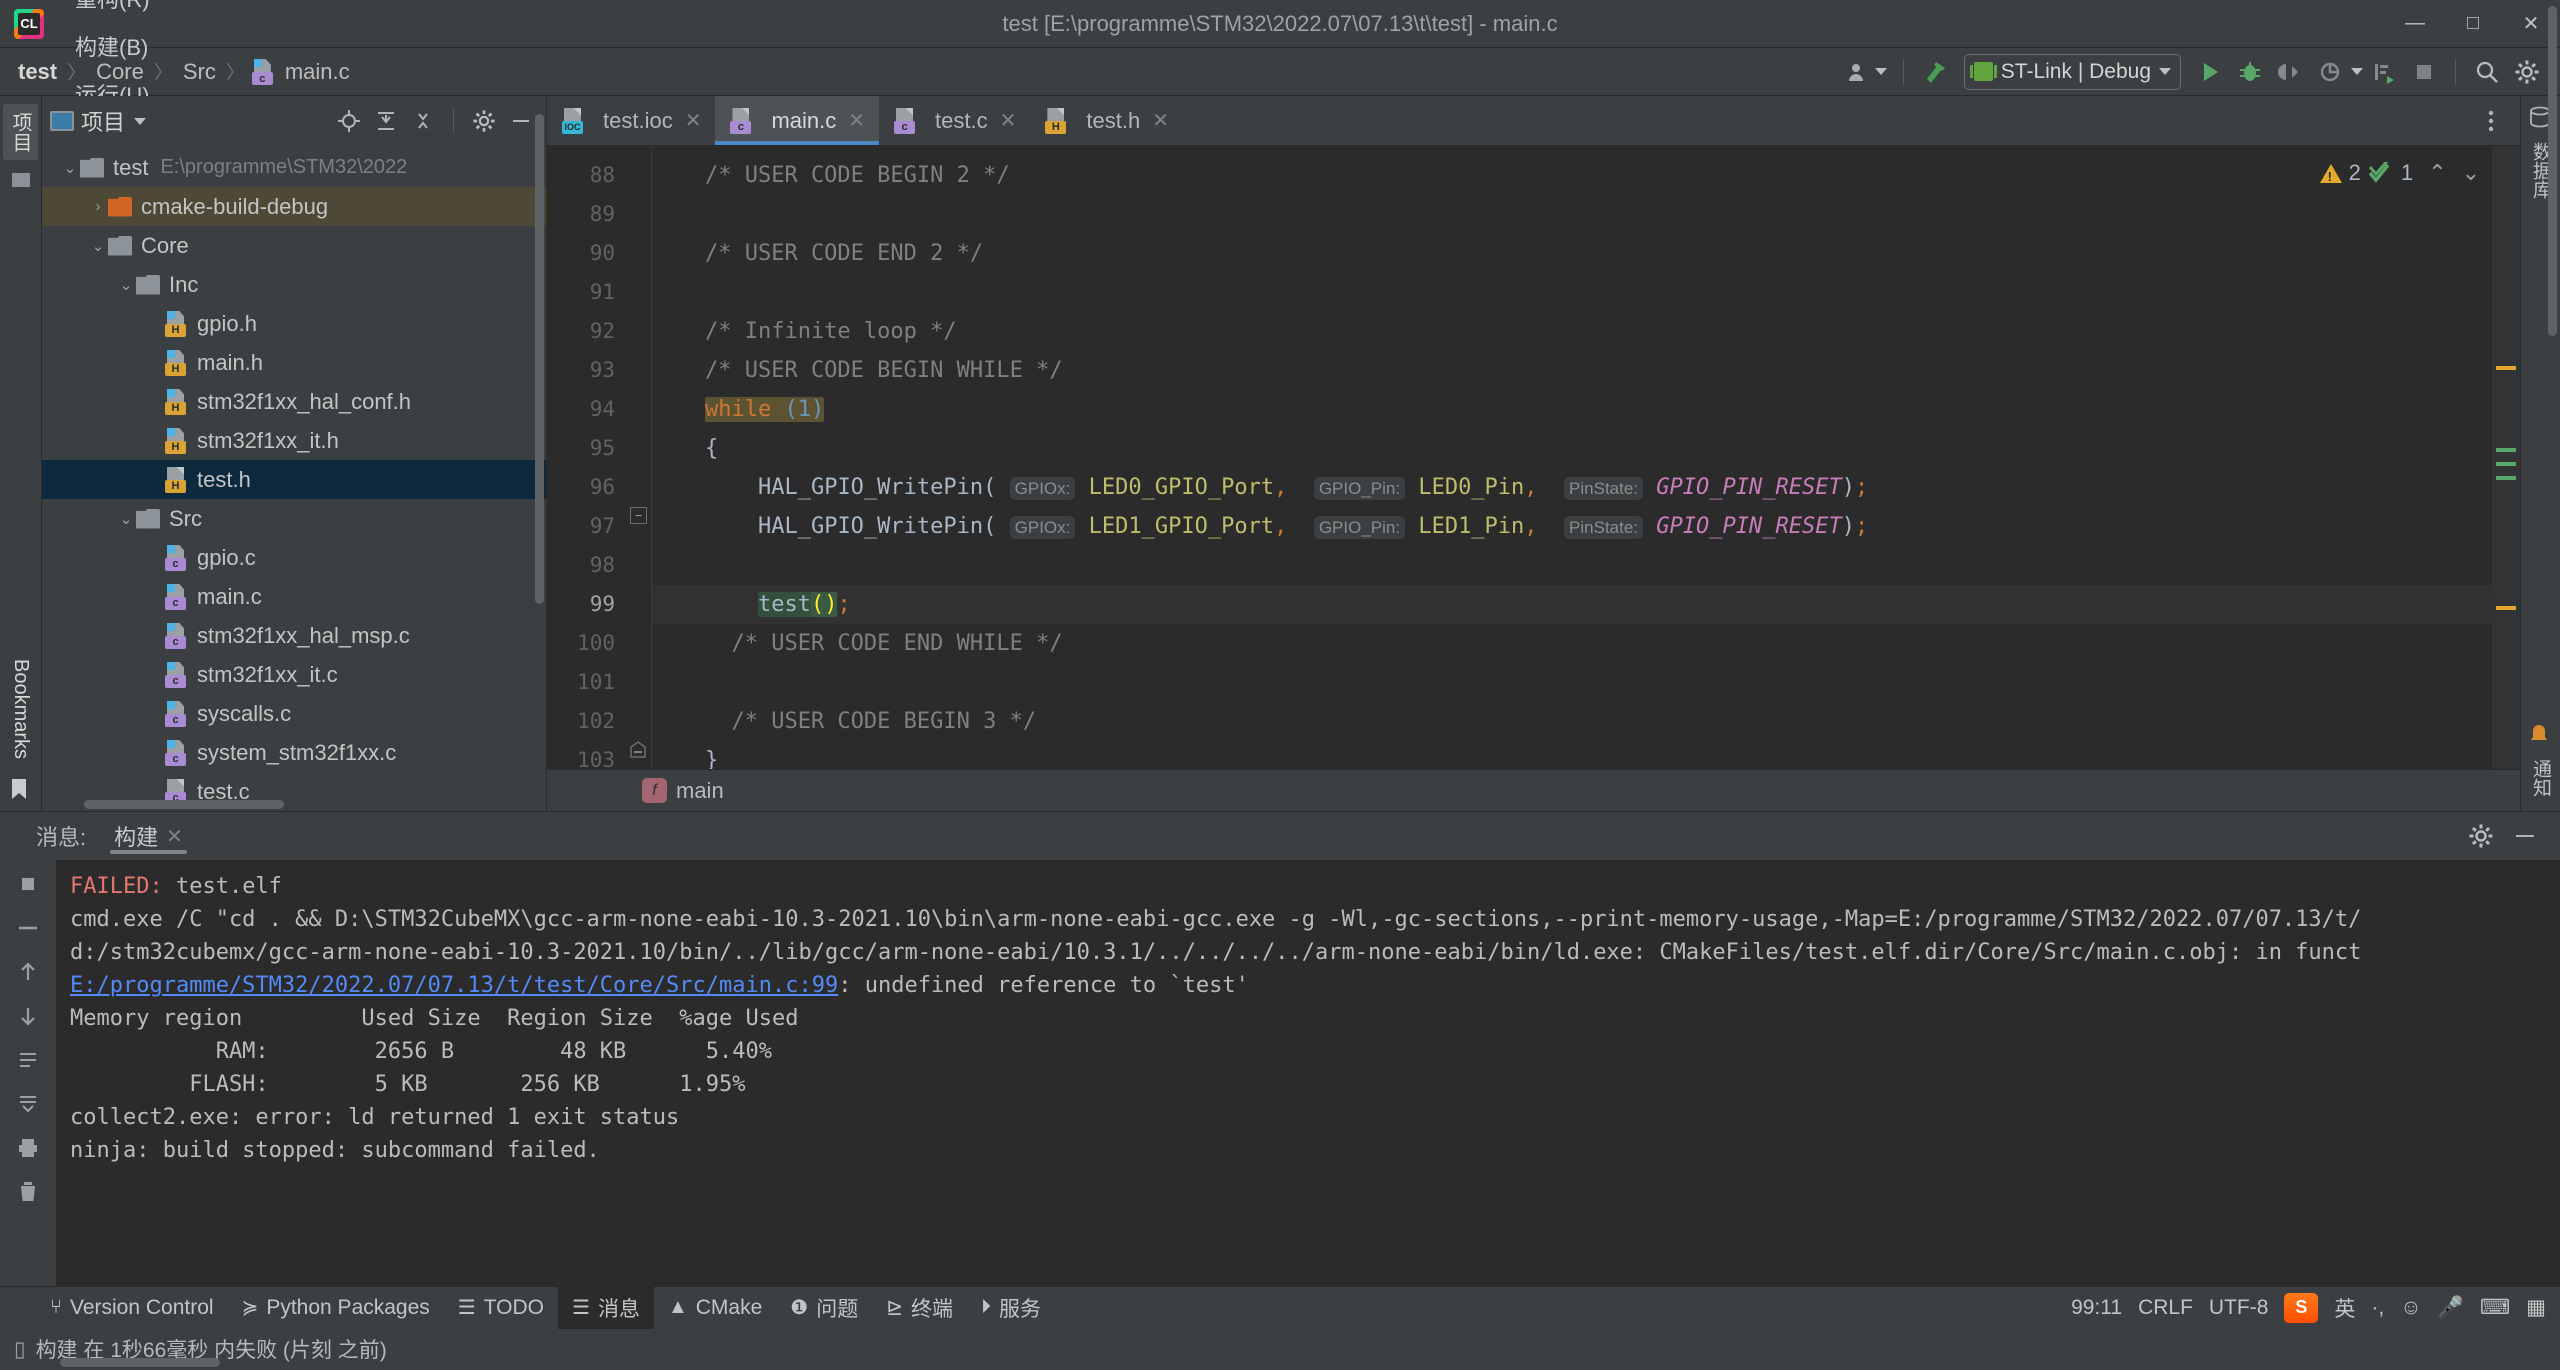 The image size is (2560, 1370). I want to click on editor-tab-test-ioc: IOC test.ioc ✕, so click(631, 120).